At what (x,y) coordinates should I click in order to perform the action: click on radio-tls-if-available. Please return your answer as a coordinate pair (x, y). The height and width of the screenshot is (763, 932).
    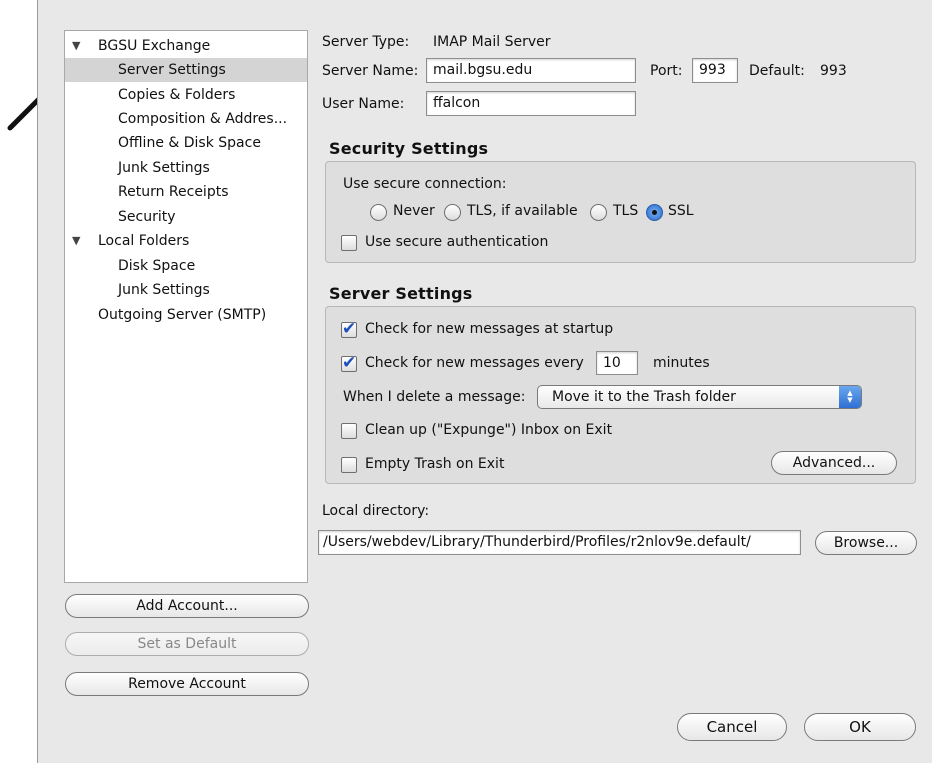
    Looking at the image, I should click on (452, 212).